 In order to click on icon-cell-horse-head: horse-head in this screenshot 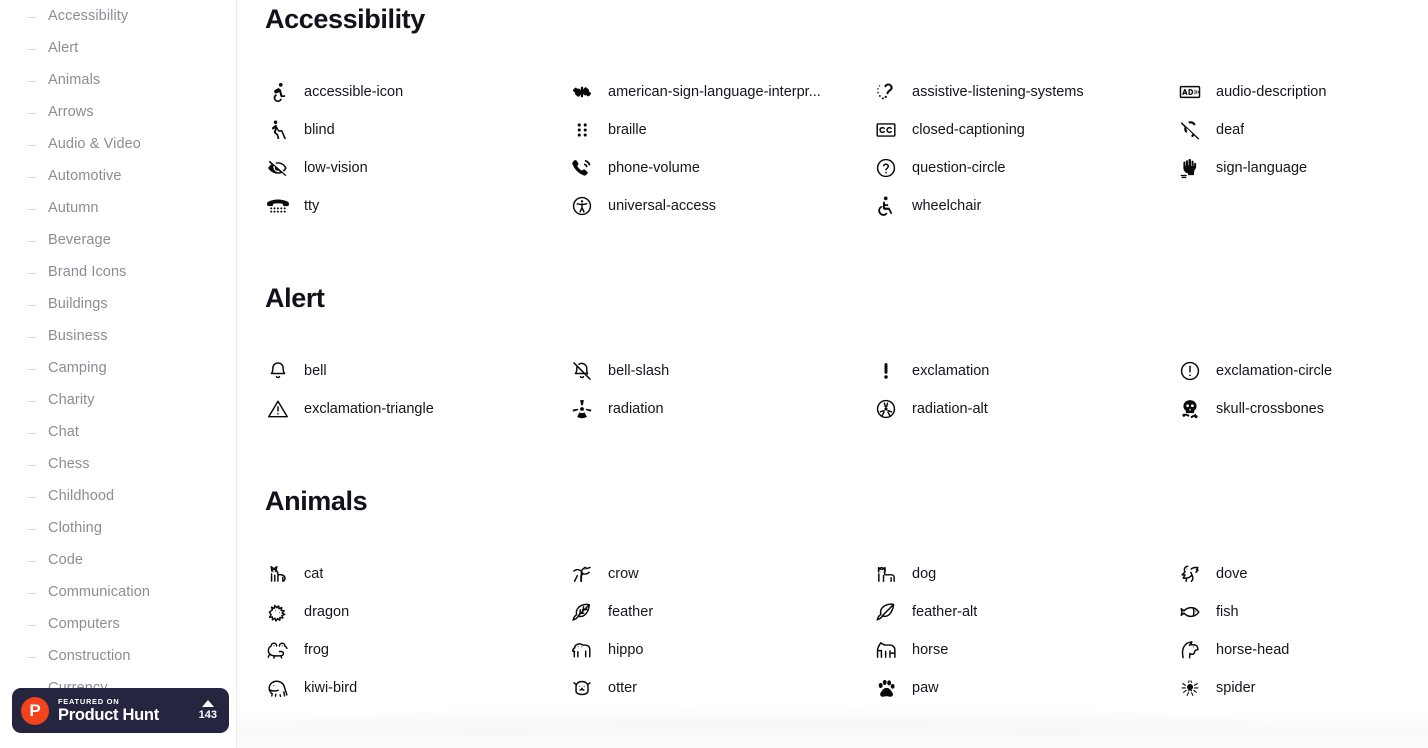, I will do `click(1302, 650)`.